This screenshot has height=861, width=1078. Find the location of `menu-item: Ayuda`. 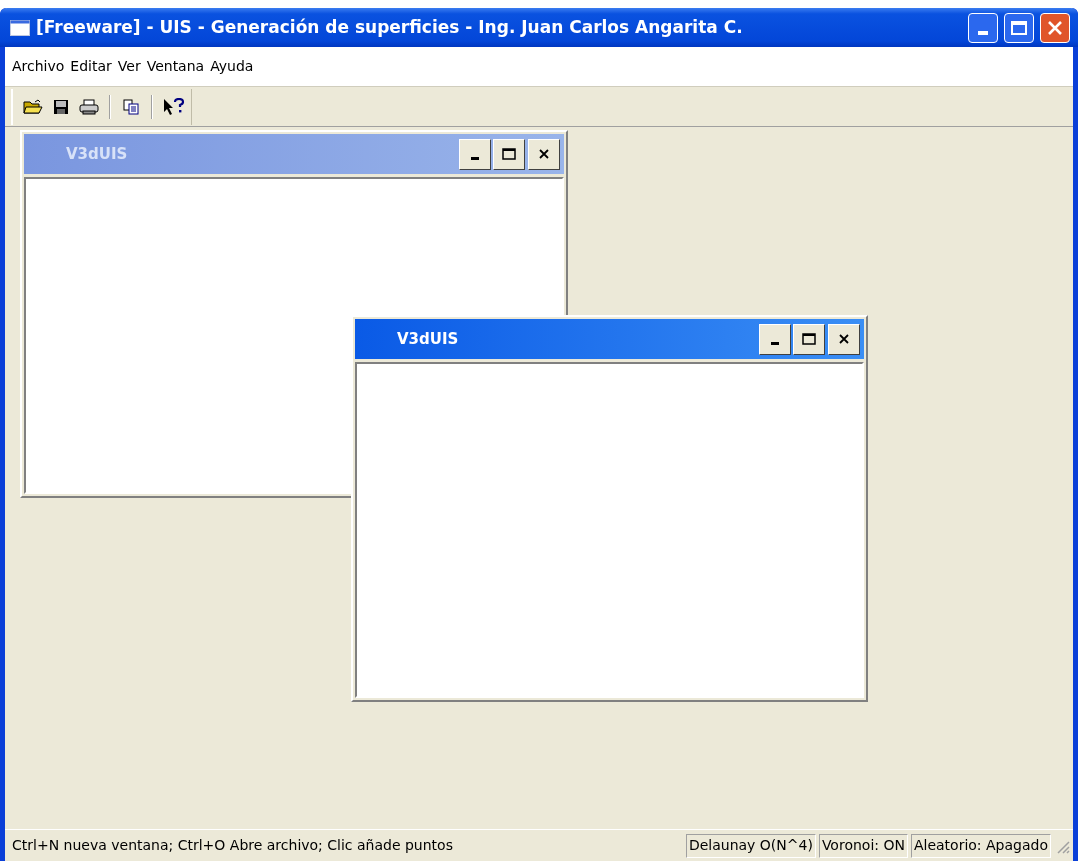

menu-item: Ayuda is located at coordinates (232, 66).